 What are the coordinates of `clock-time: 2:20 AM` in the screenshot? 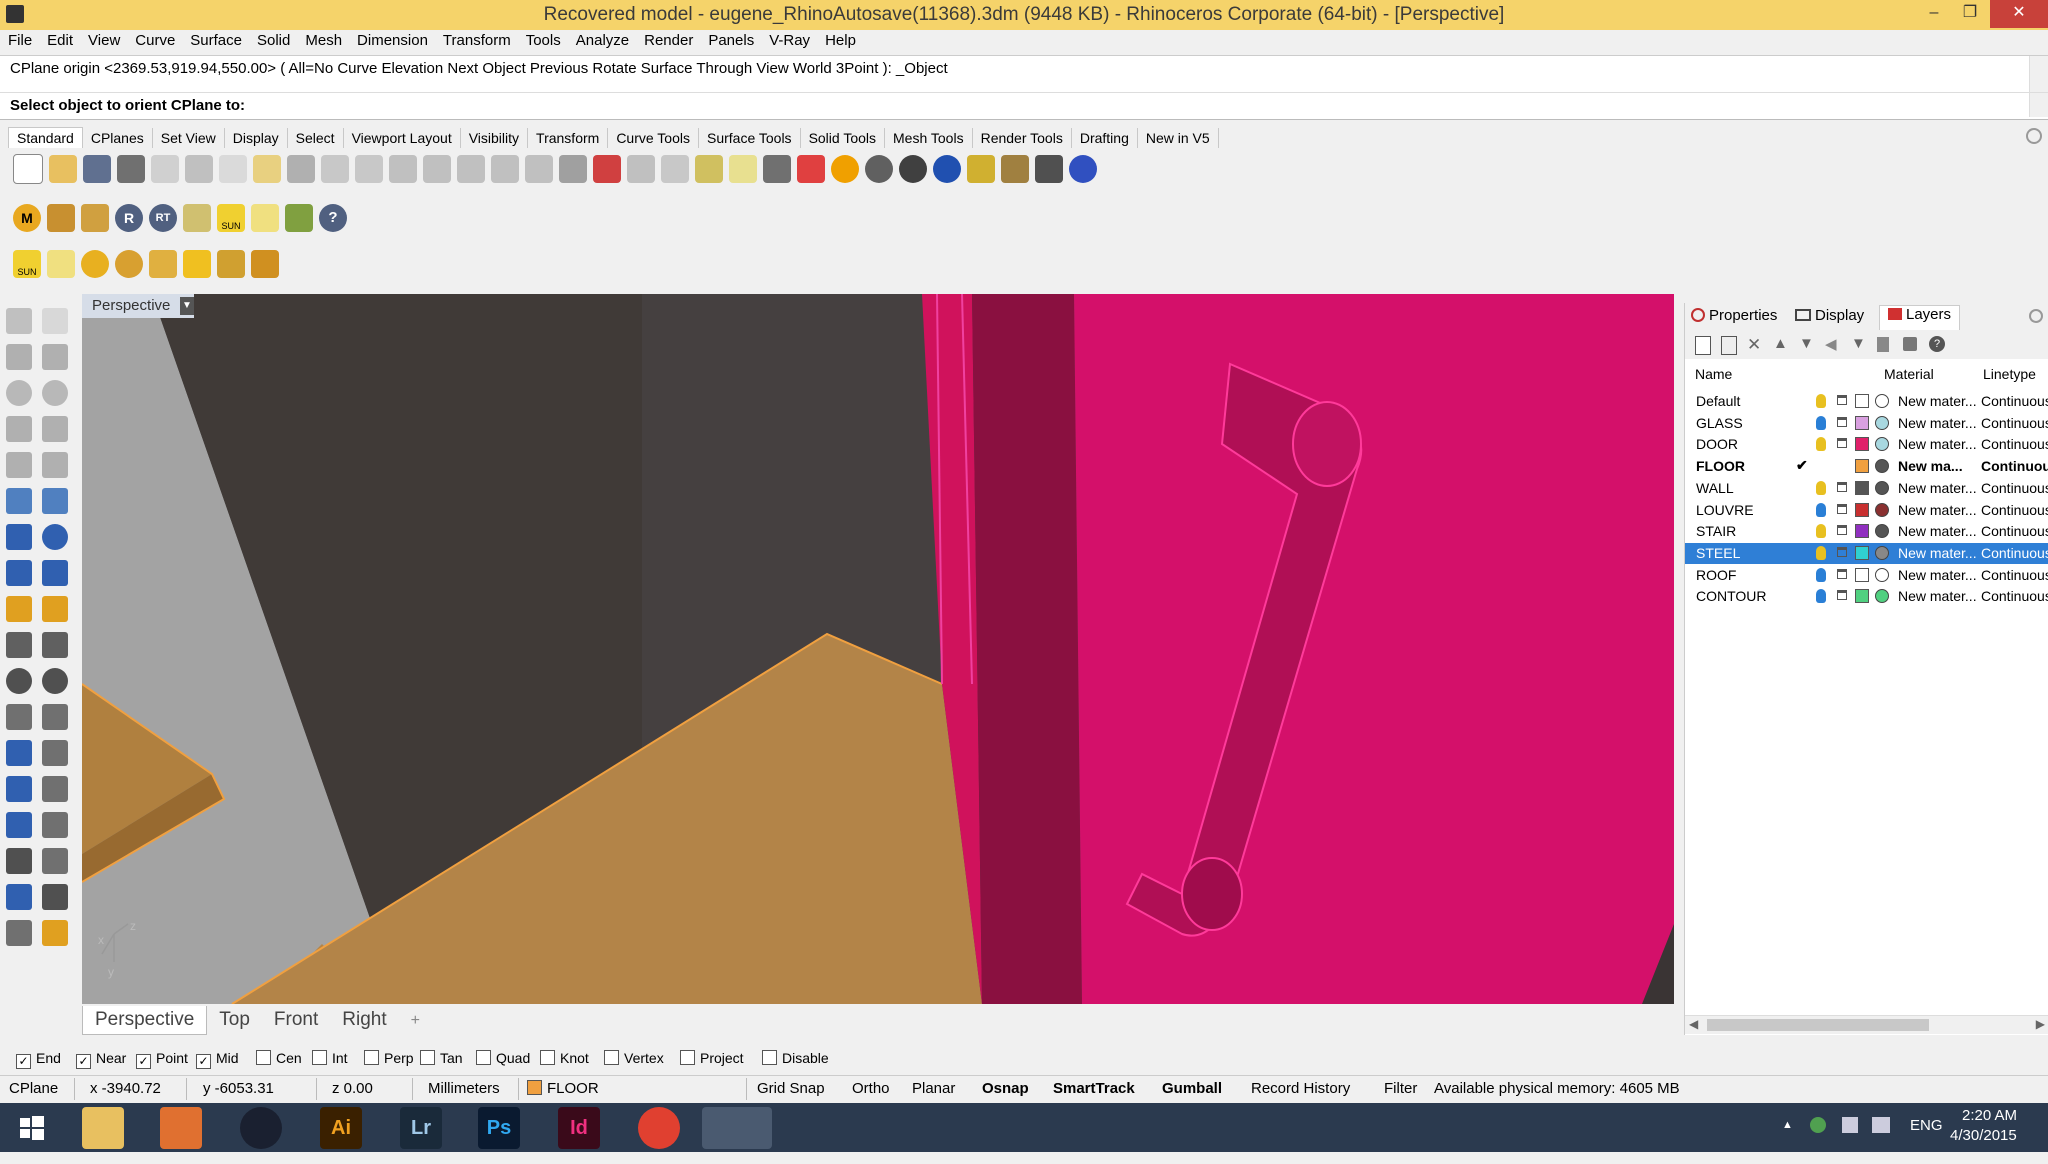 It's located at (1989, 1115).